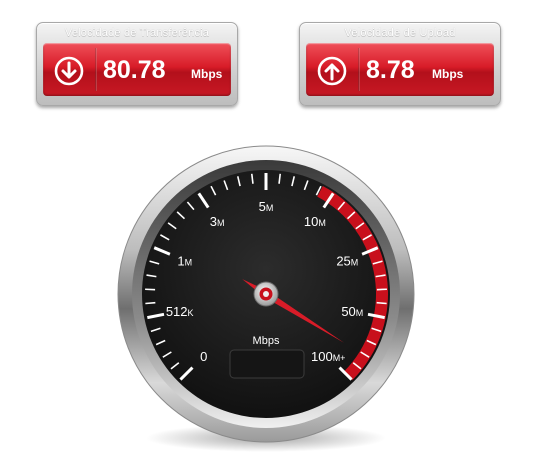 The width and height of the screenshot is (539, 476). What do you see at coordinates (332, 71) in the screenshot?
I see `arrow-up-circle-icon` at bounding box center [332, 71].